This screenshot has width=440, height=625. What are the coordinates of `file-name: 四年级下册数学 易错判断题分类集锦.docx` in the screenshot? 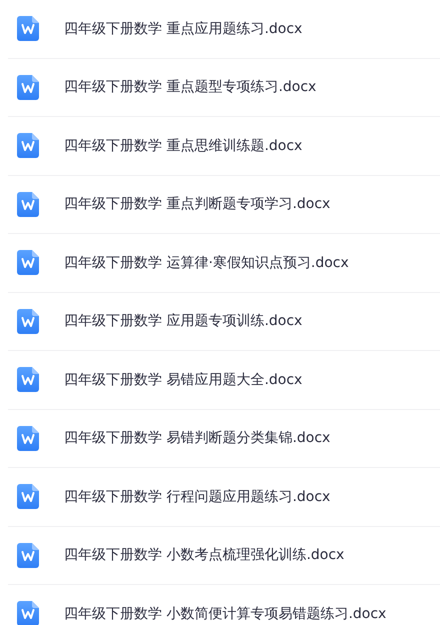 It's located at (197, 438).